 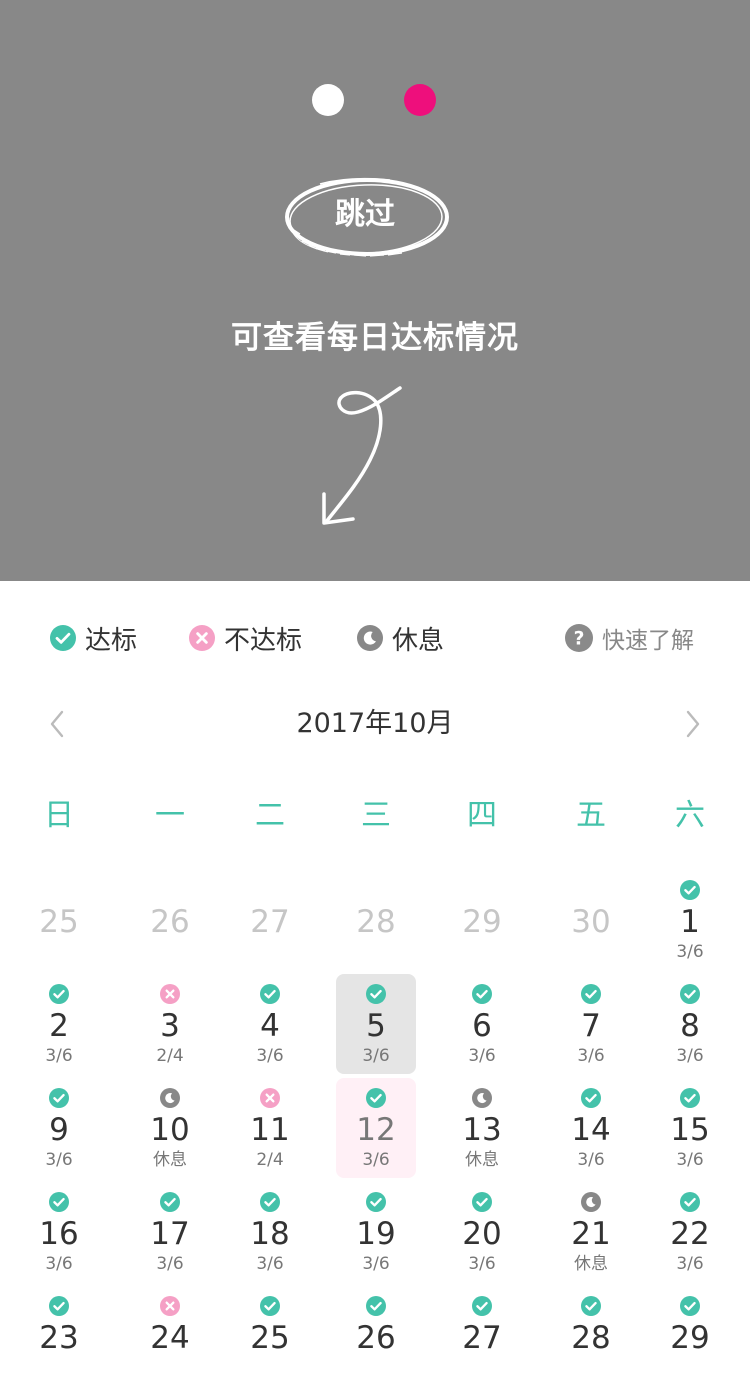 What do you see at coordinates (629, 638) in the screenshot?
I see `quick-guide-link: ? 快速了解` at bounding box center [629, 638].